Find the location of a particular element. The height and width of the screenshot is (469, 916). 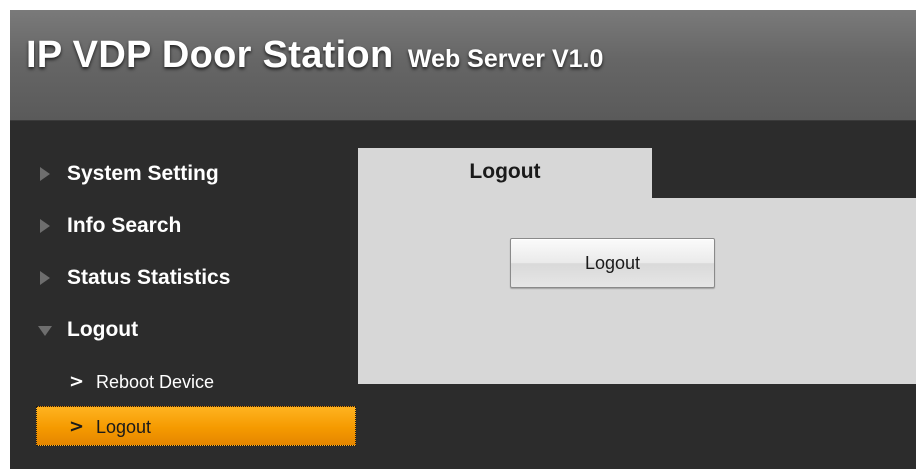

sidebar-item-status-statistics: Status Statistics is located at coordinates (180, 278).